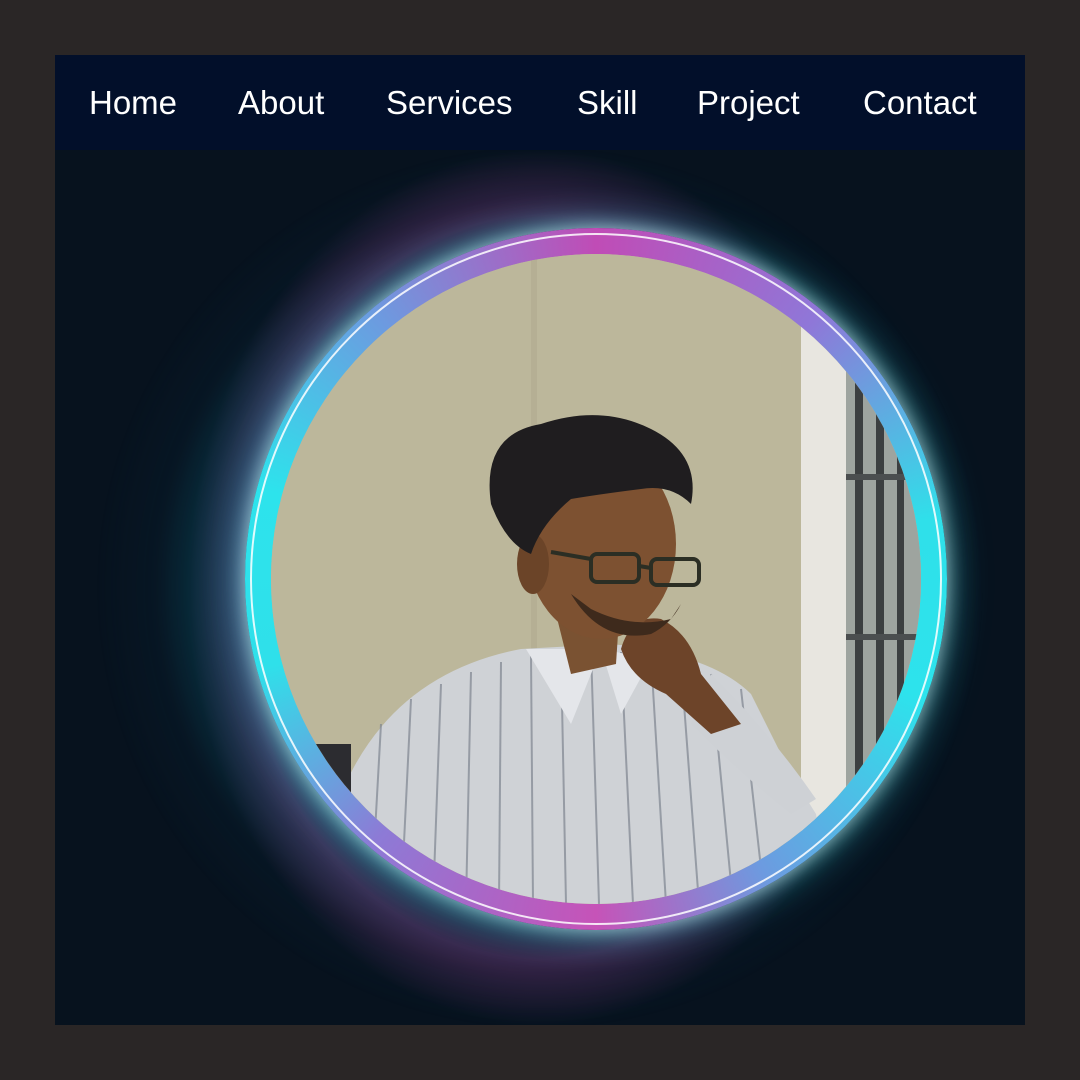 This screenshot has height=1080, width=1080. I want to click on nav-link-about: About, so click(281, 102).